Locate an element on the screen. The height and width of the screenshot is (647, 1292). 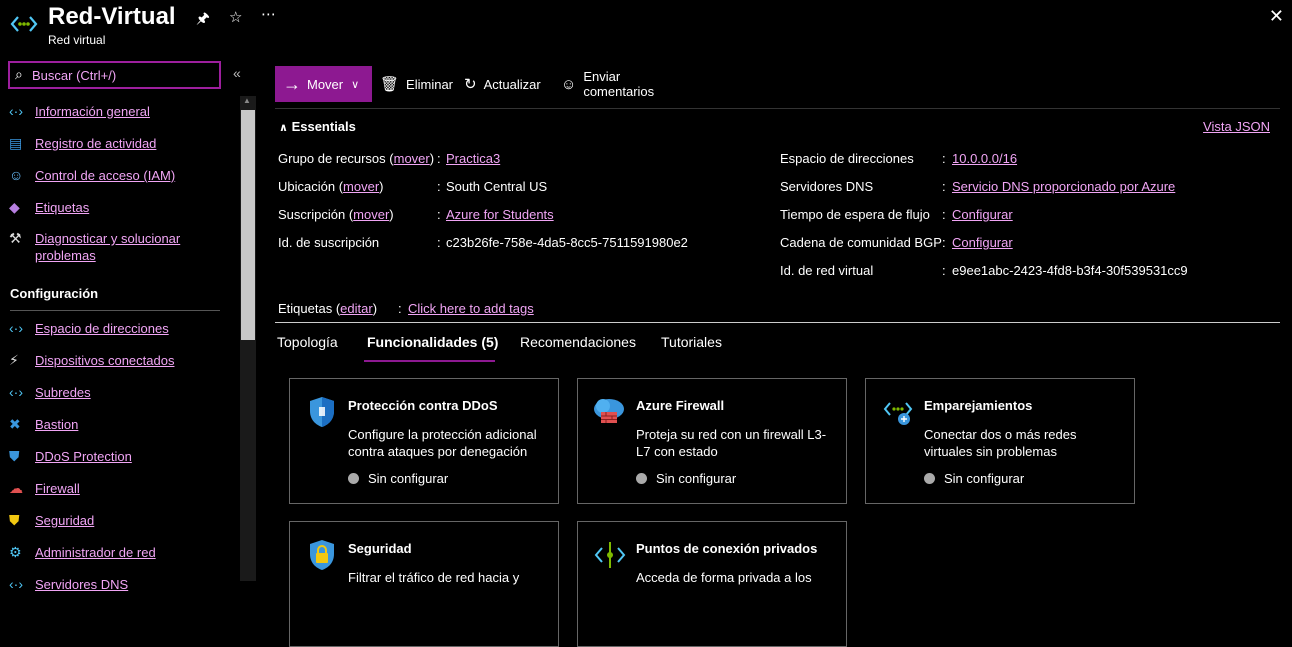
sidebar-item-label: Administrador de red is located at coordinates (95, 552).